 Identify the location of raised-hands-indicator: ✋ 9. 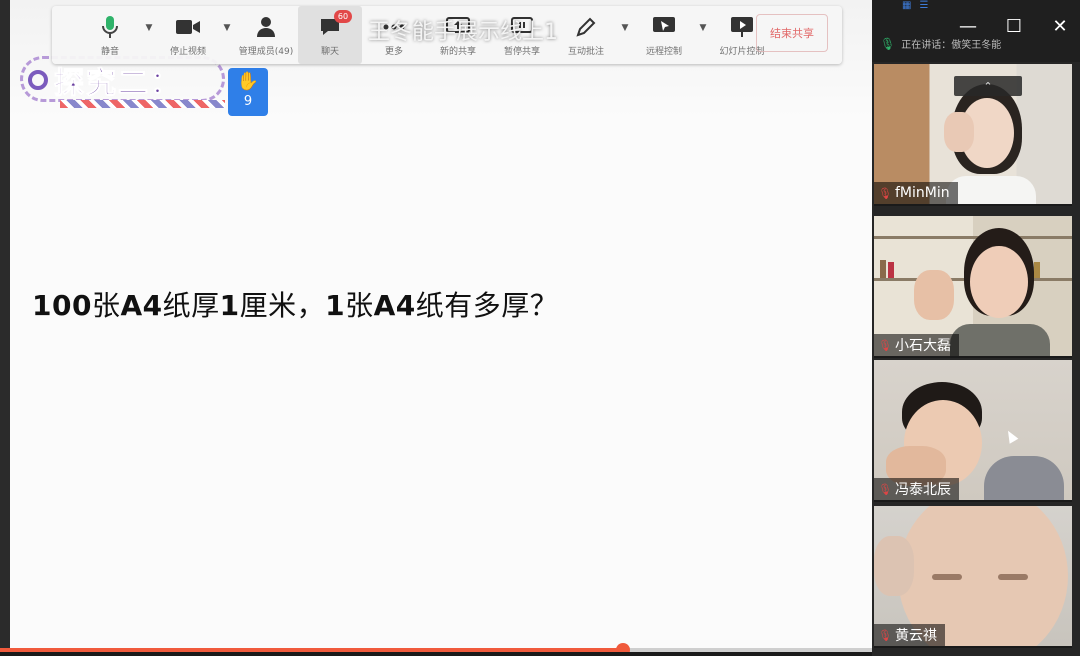
(248, 92).